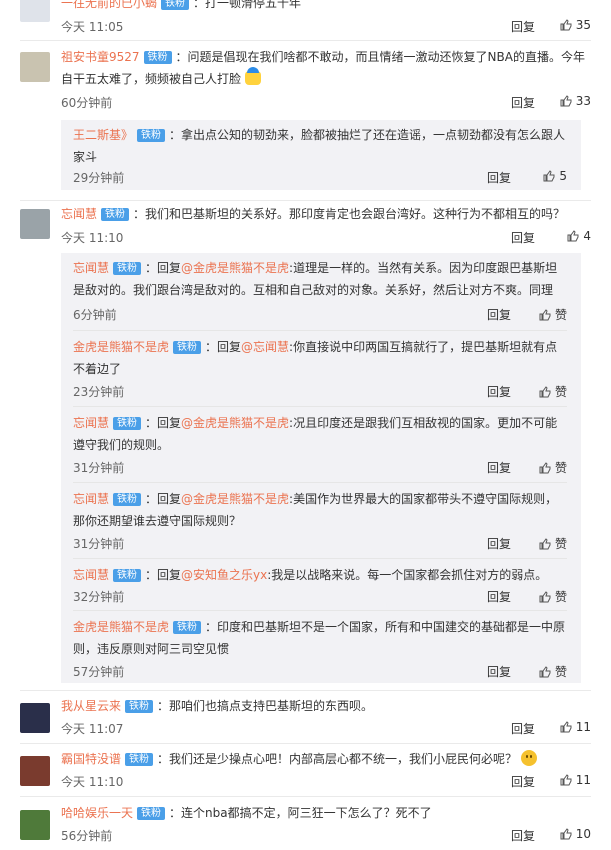 This screenshot has width=611, height=850. What do you see at coordinates (109, 5) in the screenshot?
I see `username-link: 一往无前的巳小蝎` at bounding box center [109, 5].